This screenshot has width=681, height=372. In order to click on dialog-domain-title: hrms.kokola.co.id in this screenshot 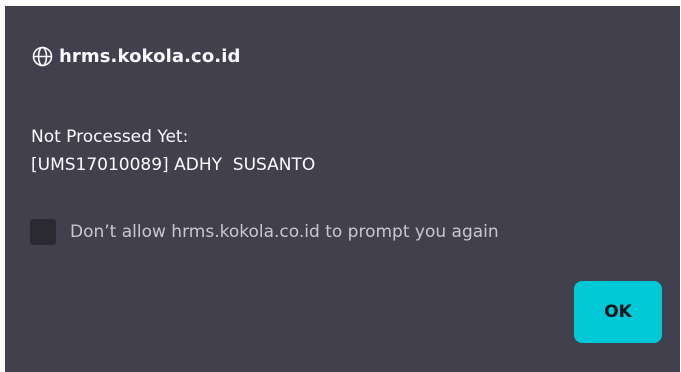, I will do `click(150, 56)`.